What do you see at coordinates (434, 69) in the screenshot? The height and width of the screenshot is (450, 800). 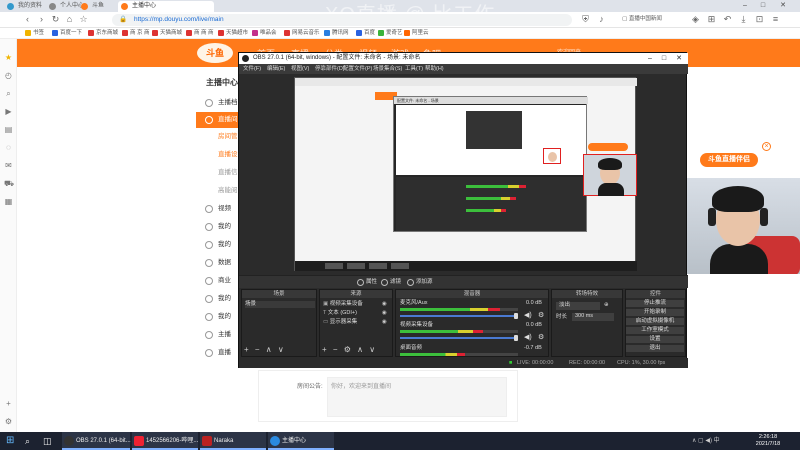 I see `menu-help: 帮助(H)` at bounding box center [434, 69].